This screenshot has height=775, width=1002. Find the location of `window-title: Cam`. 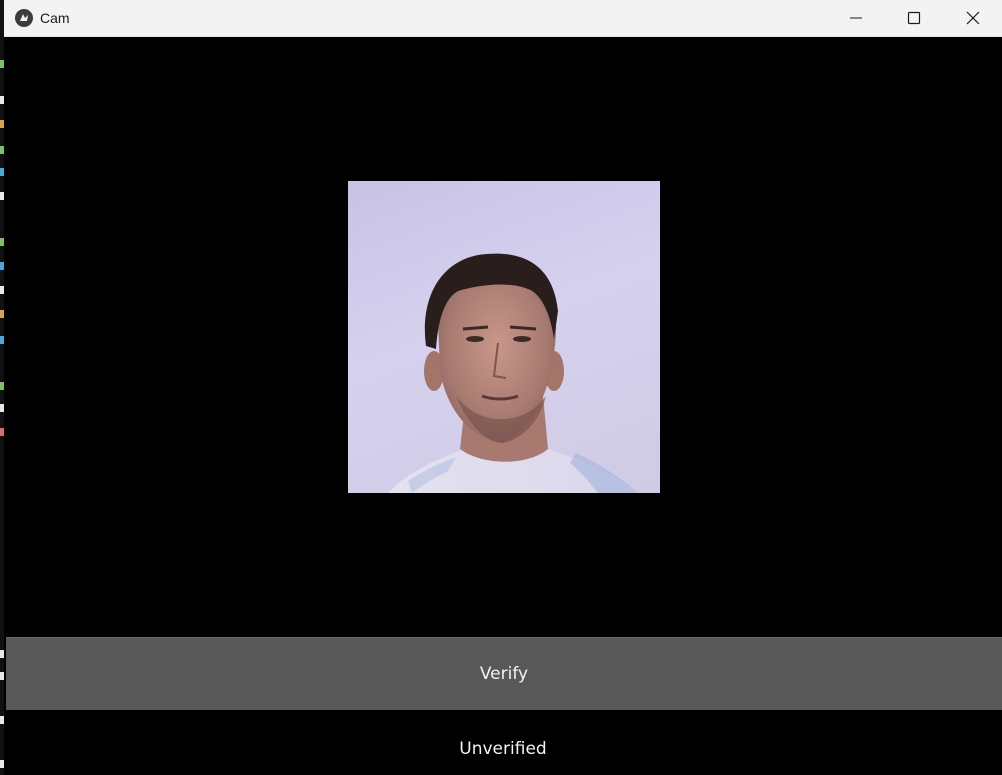

window-title: Cam is located at coordinates (55, 18).